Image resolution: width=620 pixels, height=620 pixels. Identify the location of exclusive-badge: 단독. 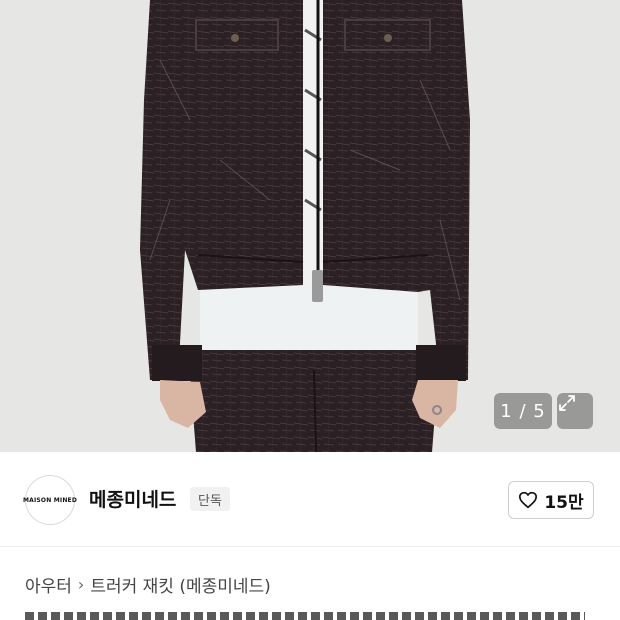
(210, 499).